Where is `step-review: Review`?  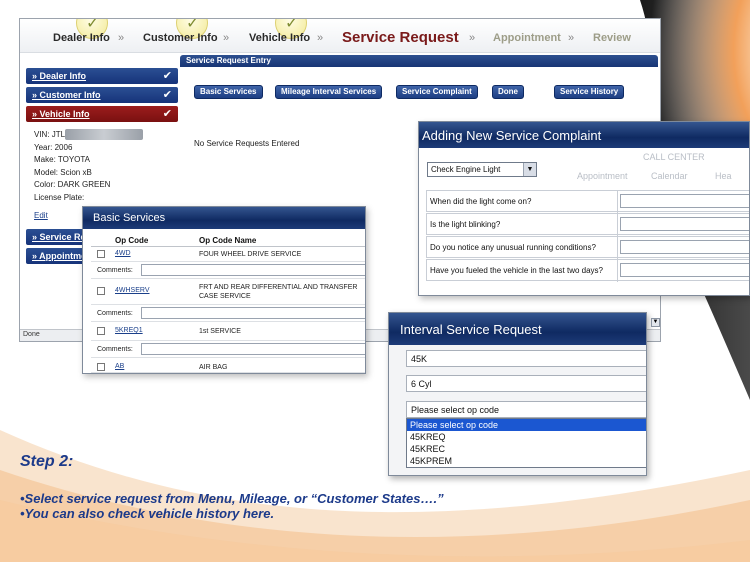 step-review: Review is located at coordinates (612, 38).